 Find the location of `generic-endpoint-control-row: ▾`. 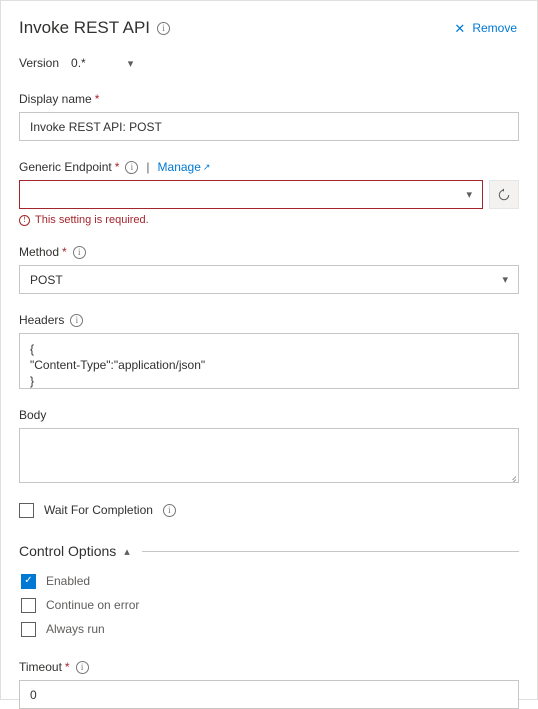

generic-endpoint-control-row: ▾ is located at coordinates (269, 194).